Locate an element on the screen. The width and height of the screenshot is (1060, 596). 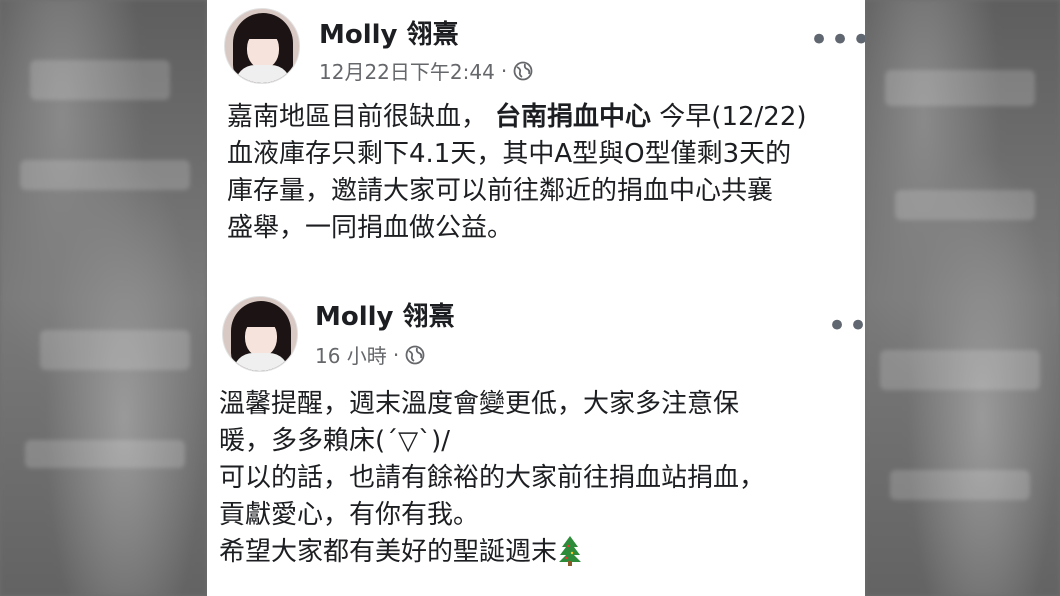
post-text-line: 希望大家都有美好的聖誕週末 is located at coordinates (388, 552).